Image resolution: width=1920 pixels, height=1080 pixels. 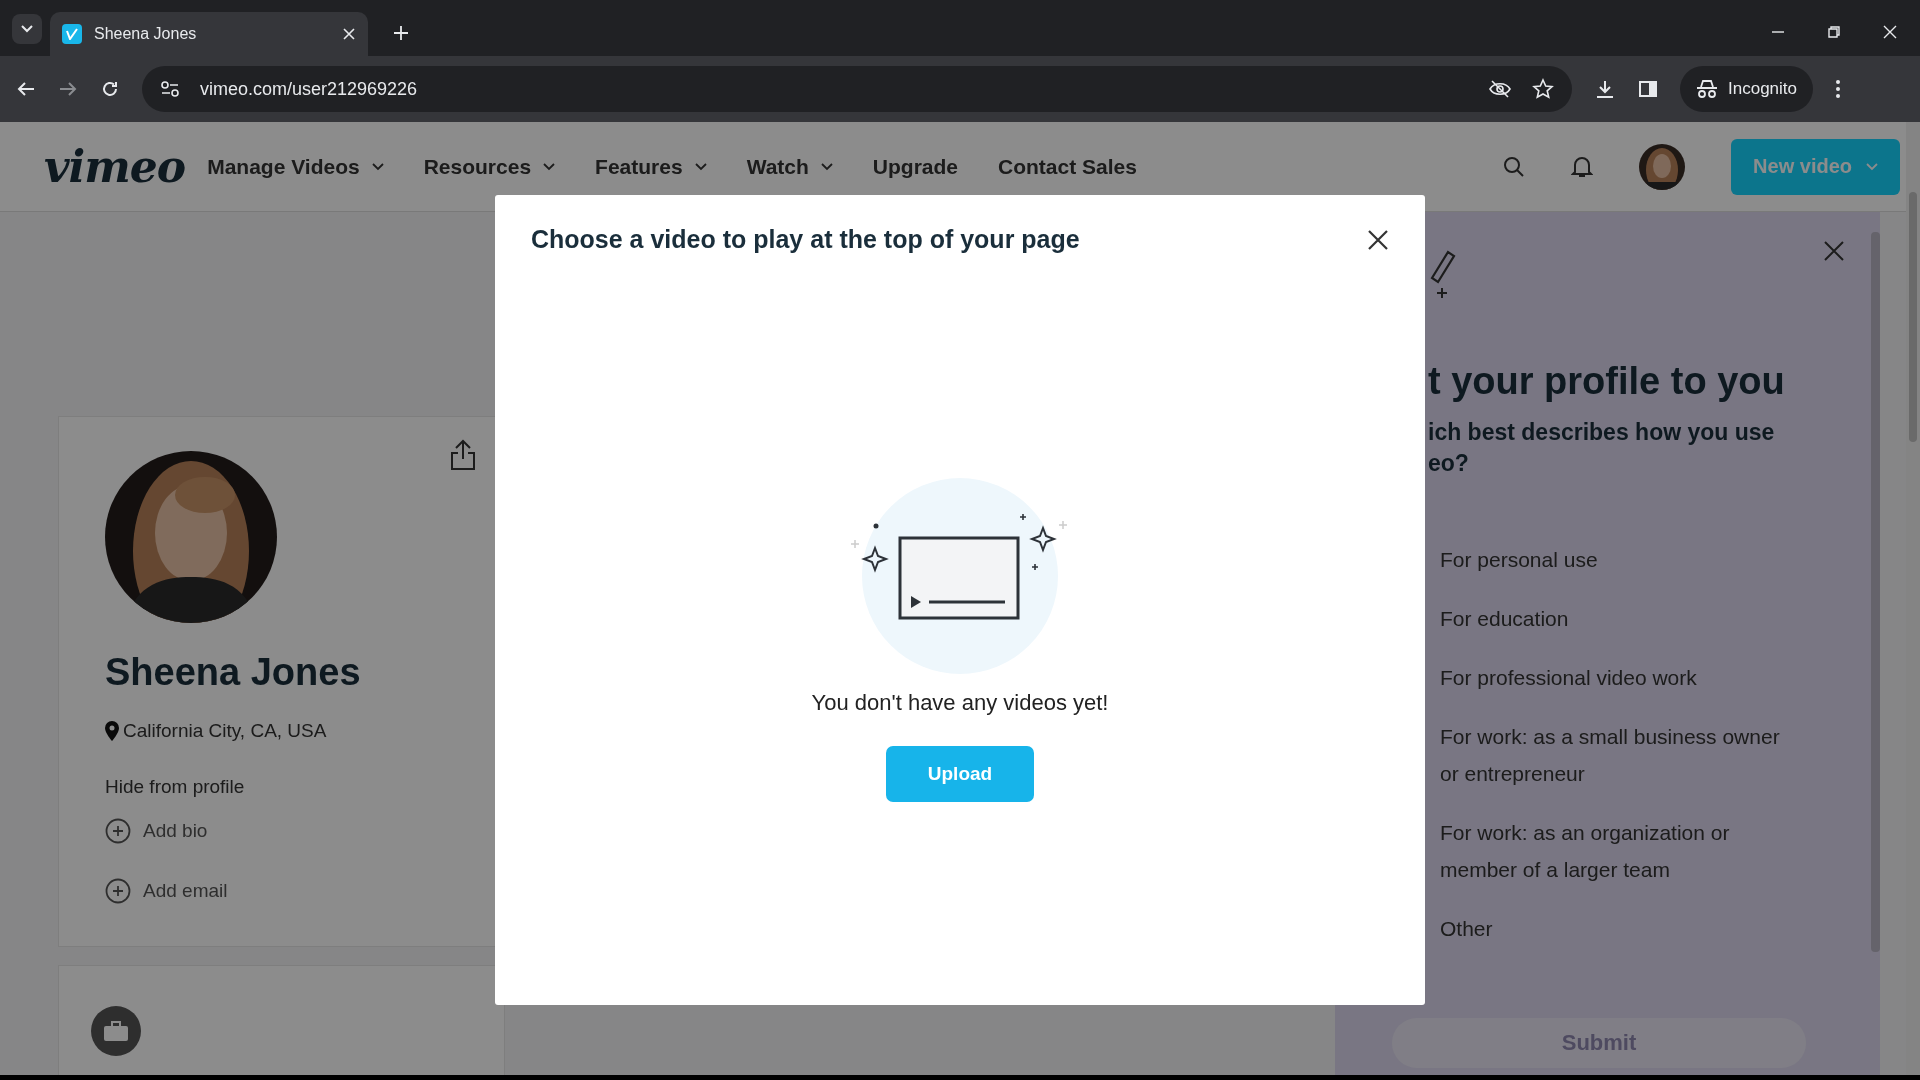 What do you see at coordinates (1607, 381) in the screenshot?
I see `panel-title: t your profile to you` at bounding box center [1607, 381].